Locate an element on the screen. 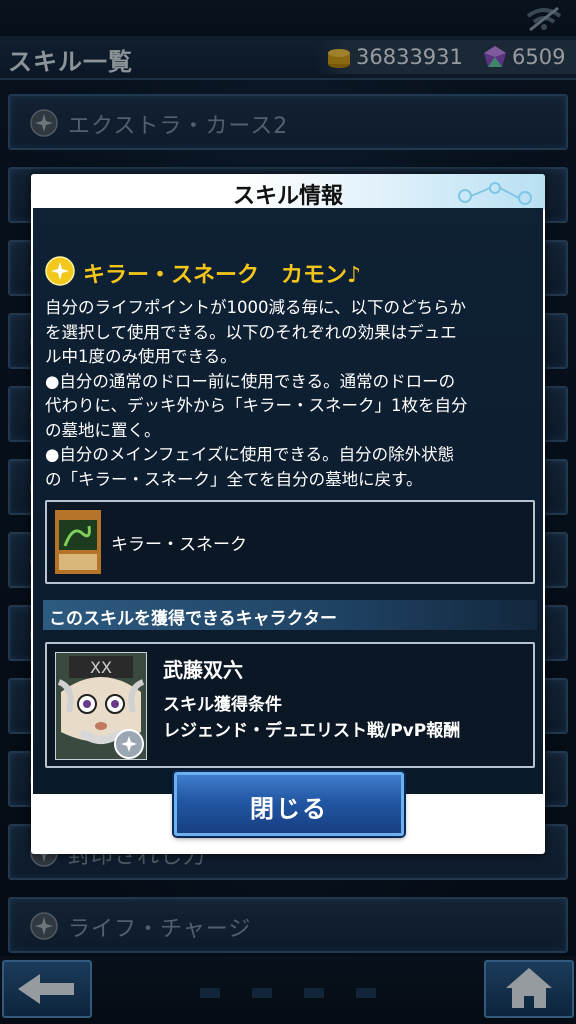 The height and width of the screenshot is (1024, 576). condition-value: レジェンド・デュエリスト戦/PvP報酬 is located at coordinates (312, 731).